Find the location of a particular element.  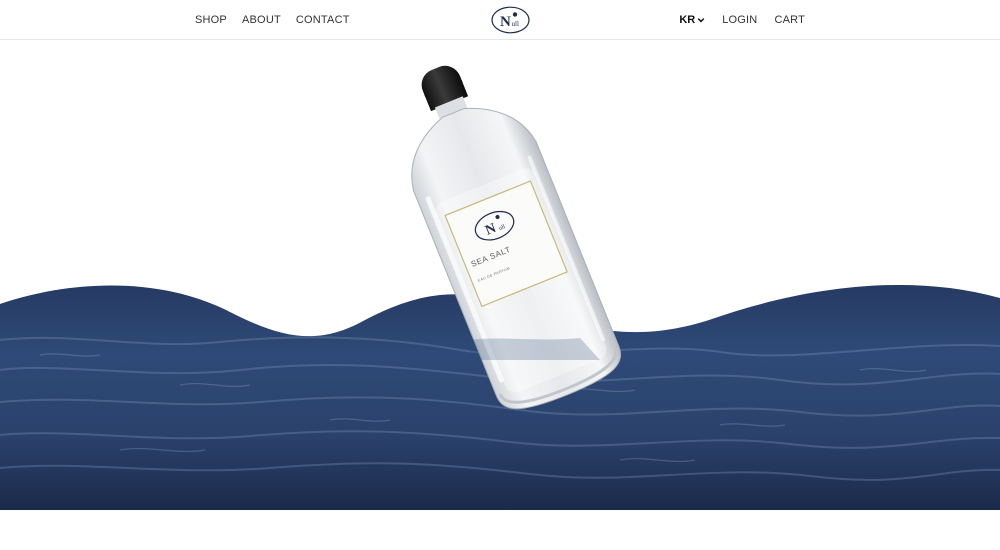

logo-icon: N ull is located at coordinates (510, 20).